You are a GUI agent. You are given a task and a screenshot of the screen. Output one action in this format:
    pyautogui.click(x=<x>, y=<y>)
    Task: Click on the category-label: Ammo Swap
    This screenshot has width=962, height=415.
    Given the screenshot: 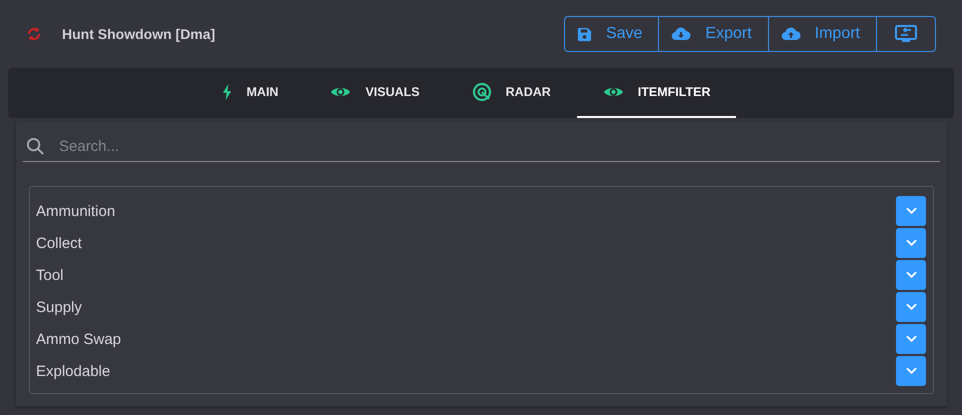 What is the action you would take?
    pyautogui.click(x=79, y=339)
    